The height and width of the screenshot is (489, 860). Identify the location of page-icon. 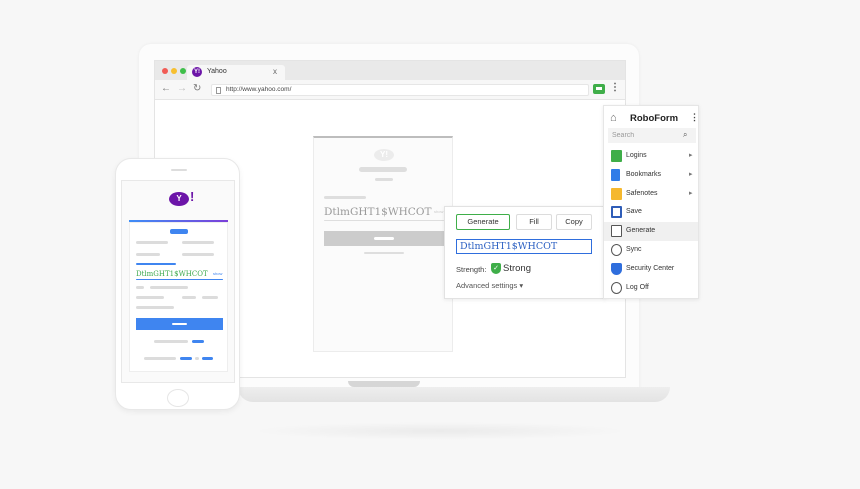
(218, 90).